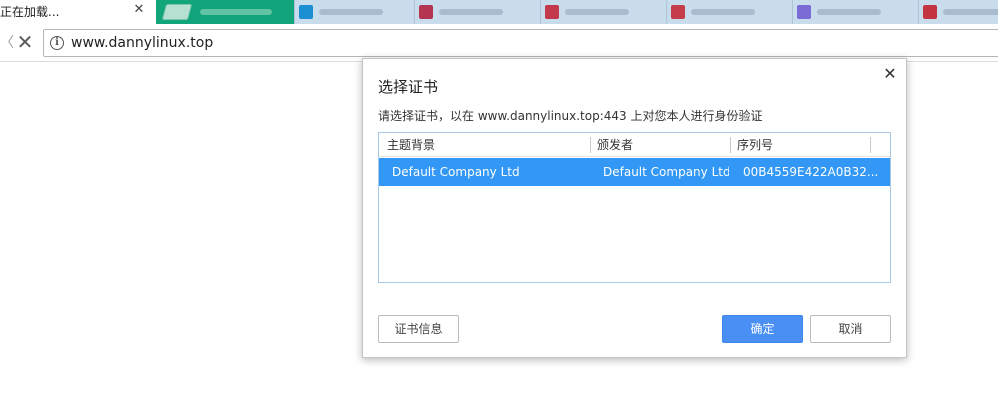 Image resolution: width=998 pixels, height=405 pixels. What do you see at coordinates (7, 43) in the screenshot?
I see `back-icon: 〈` at bounding box center [7, 43].